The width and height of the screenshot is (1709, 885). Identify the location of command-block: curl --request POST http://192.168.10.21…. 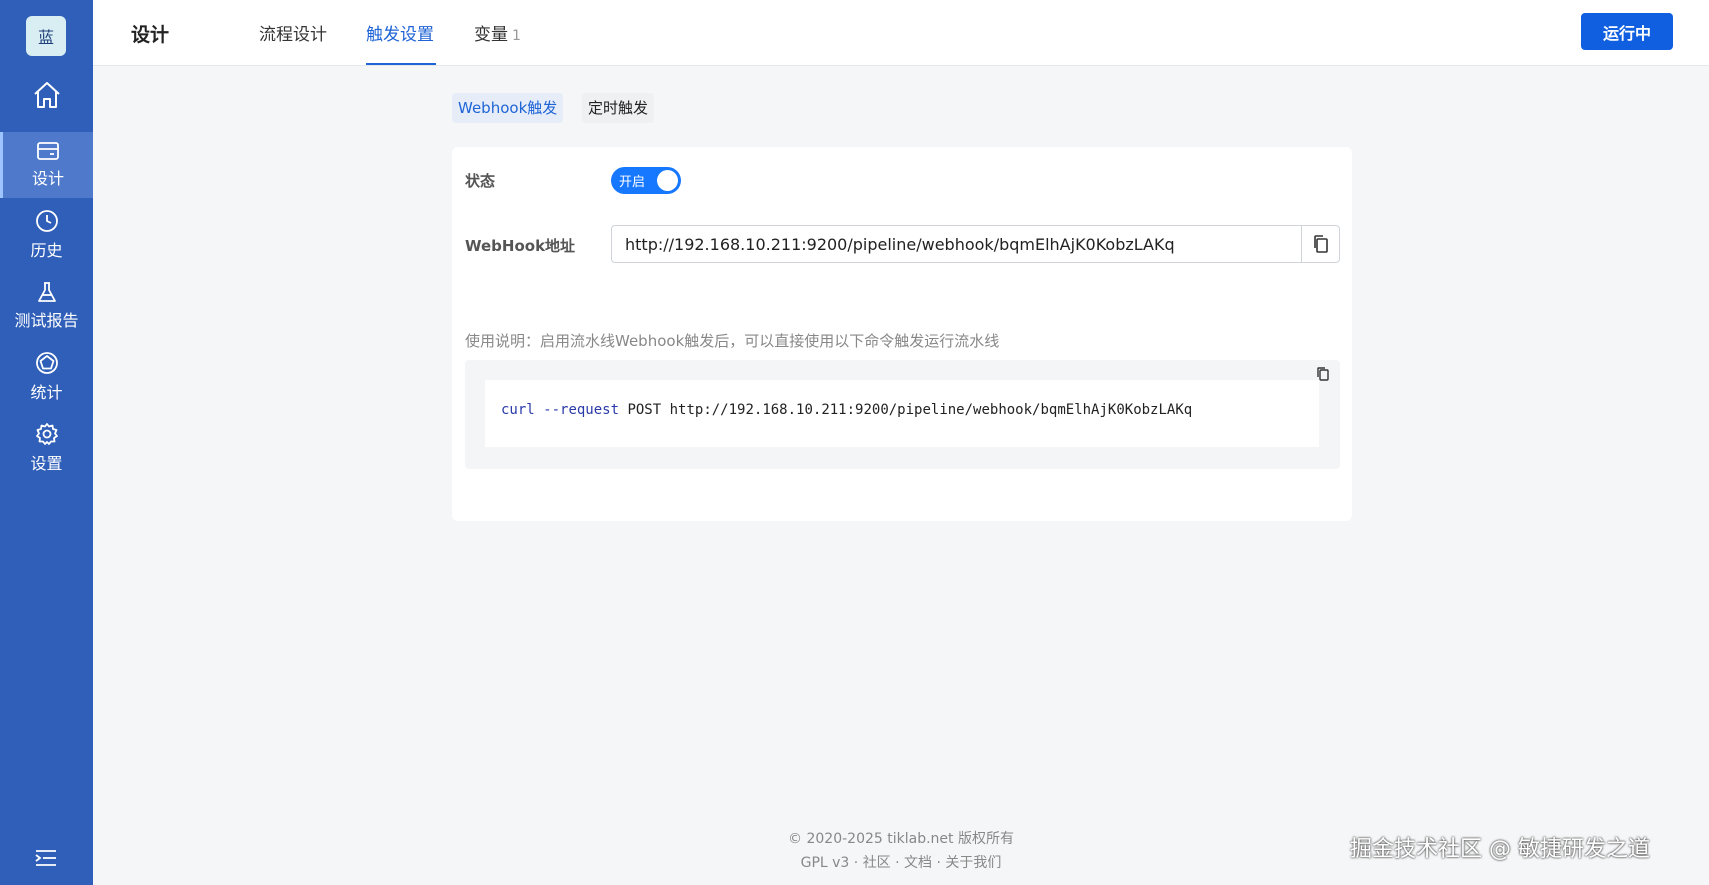
(902, 414).